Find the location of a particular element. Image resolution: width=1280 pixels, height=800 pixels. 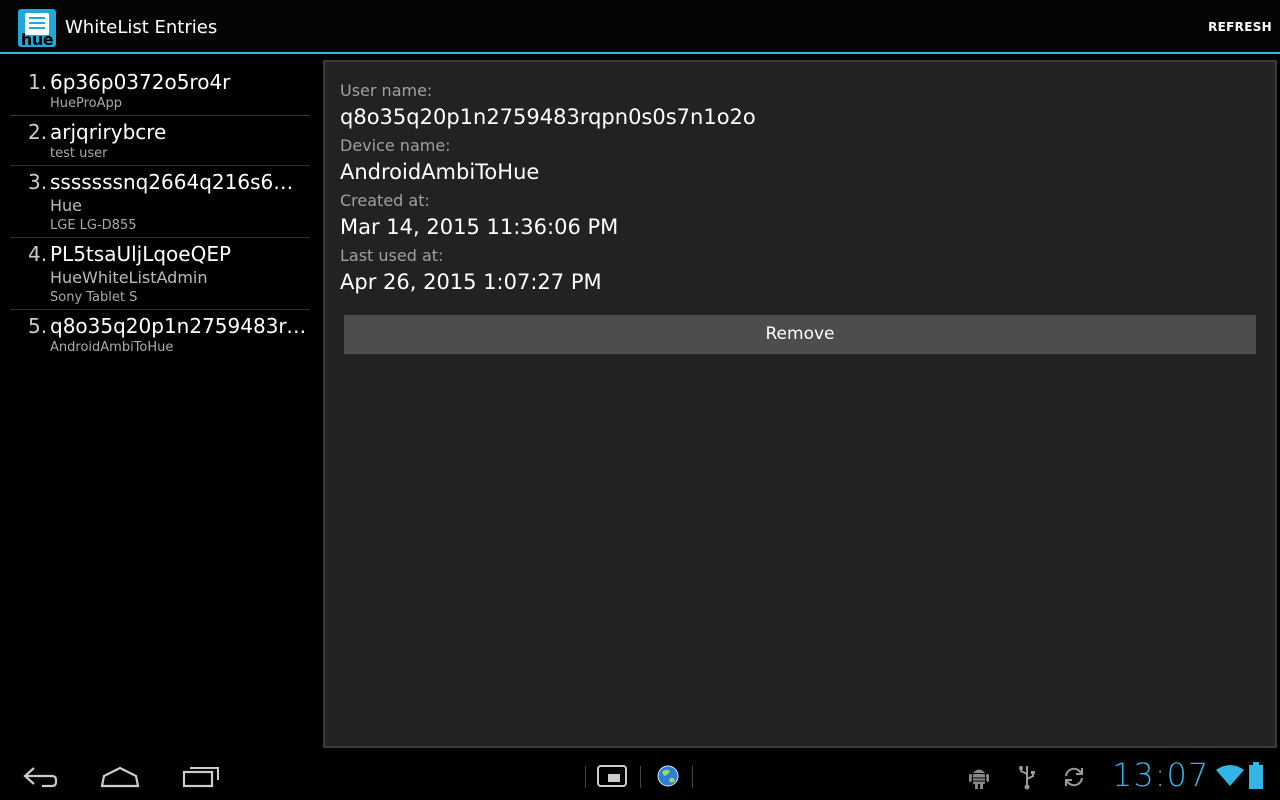

entry-number: 5. is located at coordinates (38, 326).